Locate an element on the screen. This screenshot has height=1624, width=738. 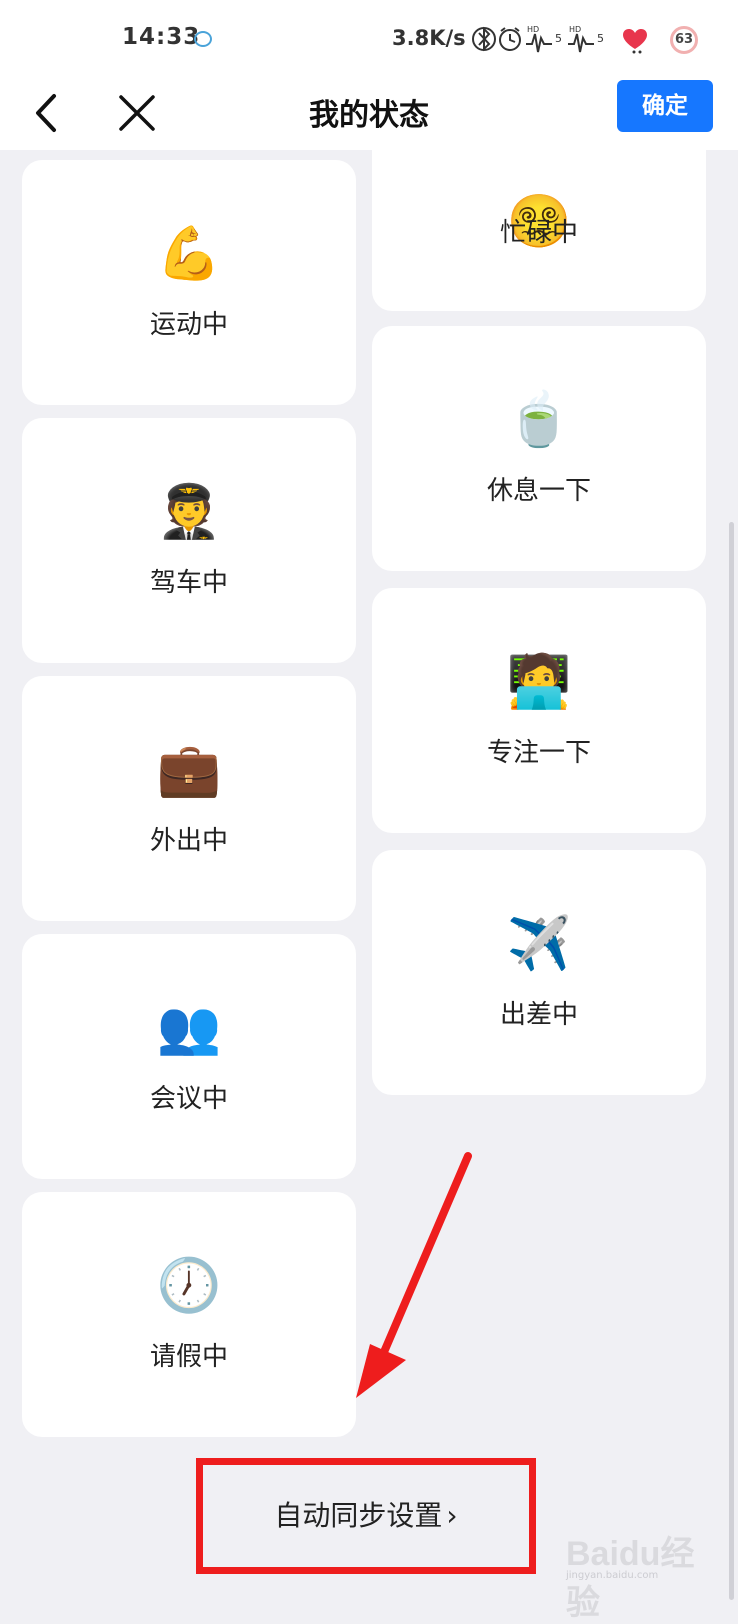
status-icons: HD 5 HD 5 is located at coordinates (559, 39).